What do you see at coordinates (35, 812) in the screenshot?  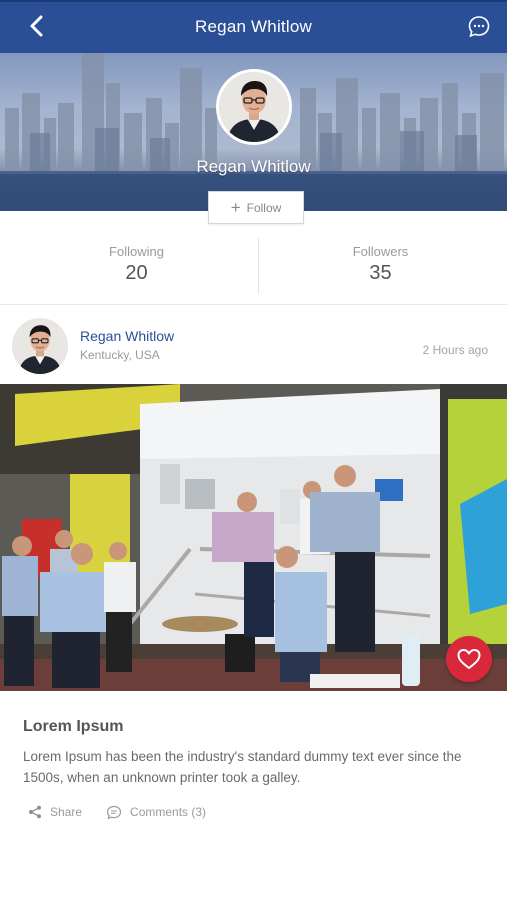 I see `share-icon` at bounding box center [35, 812].